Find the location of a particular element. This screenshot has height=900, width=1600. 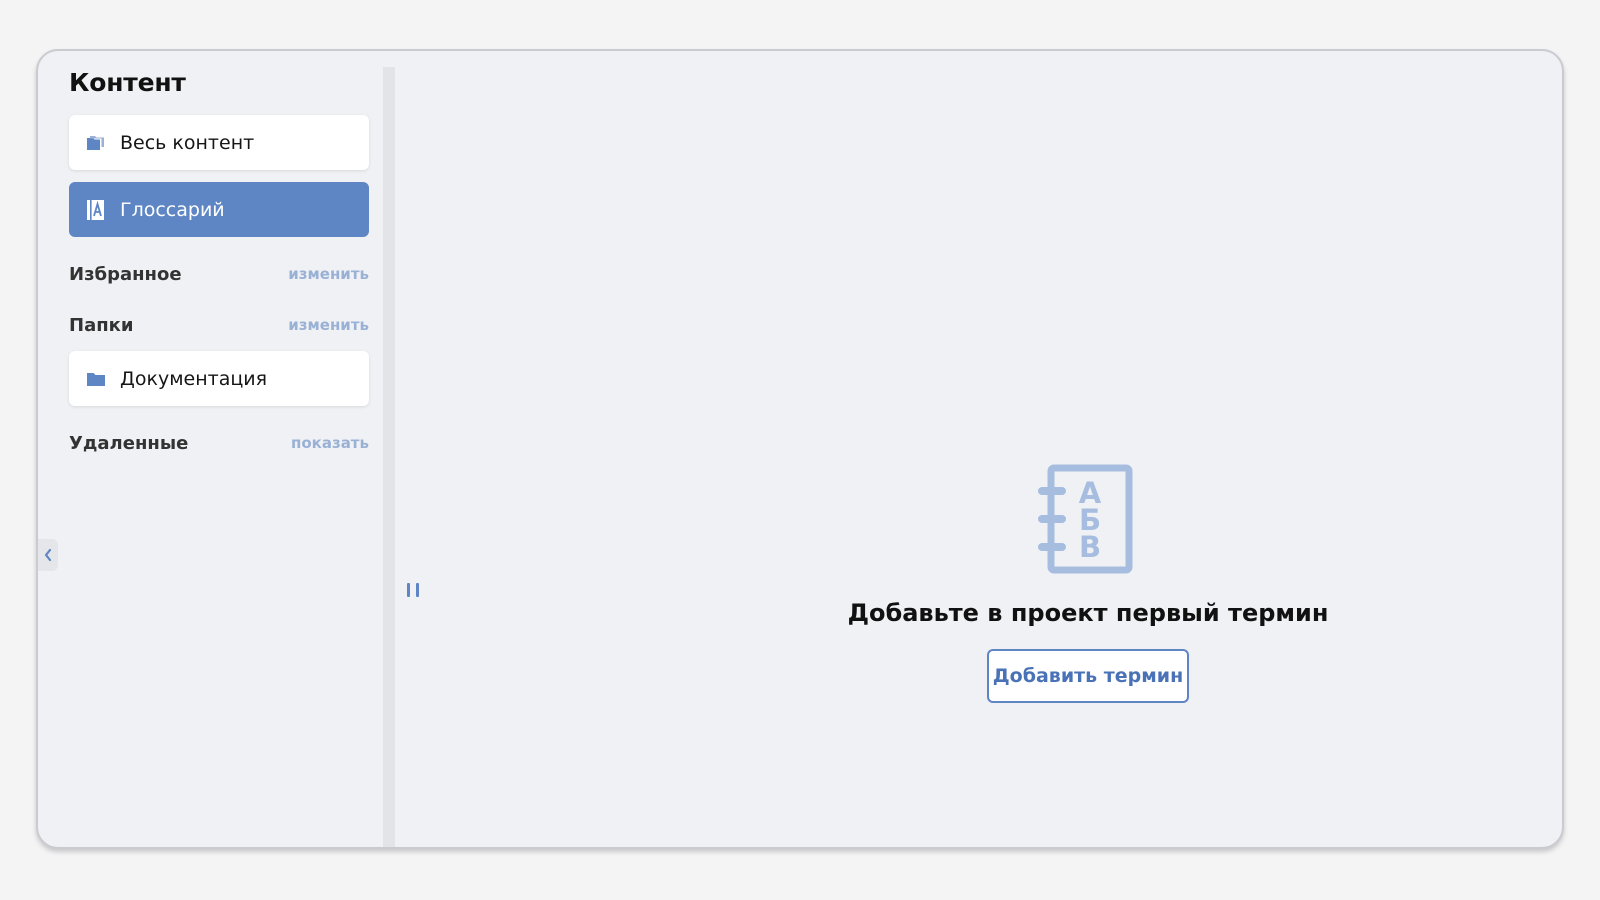

favorites-section-header: Избранное изменить is located at coordinates (219, 274).